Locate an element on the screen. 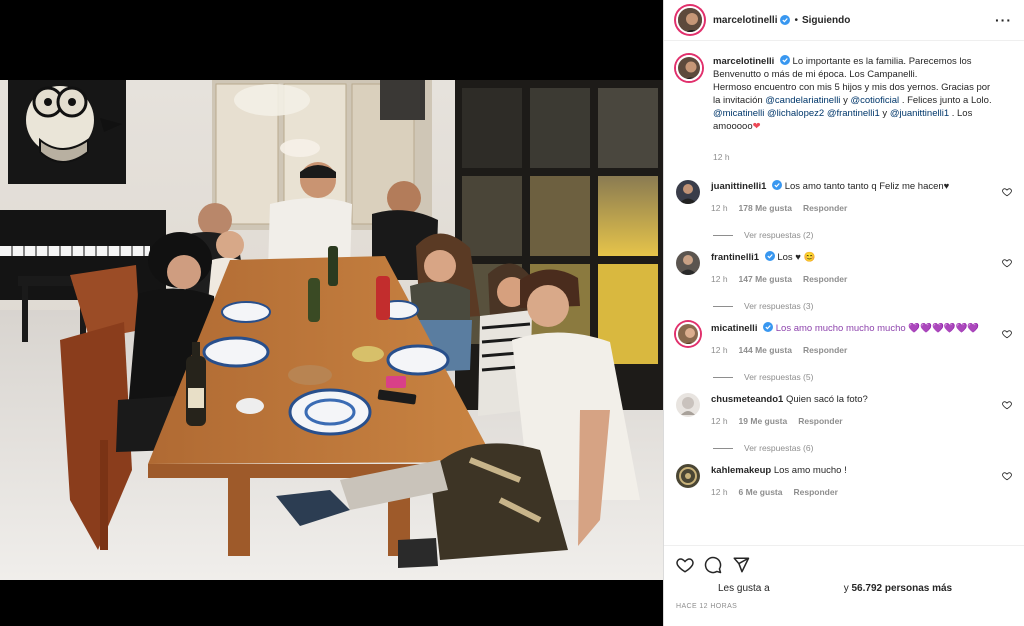 This screenshot has height=626, width=1024. comment-likes: 147 Me gusta is located at coordinates (765, 279).